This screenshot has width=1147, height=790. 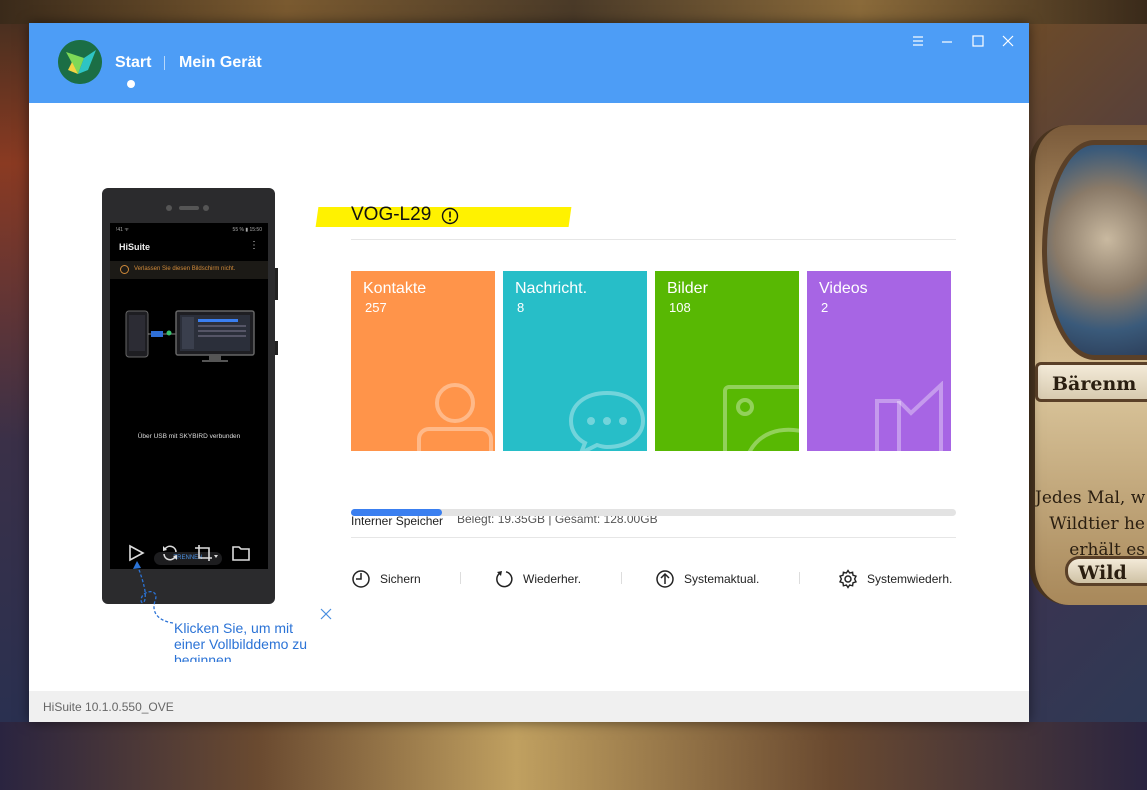 What do you see at coordinates (918, 41) in the screenshot?
I see `menu-icon` at bounding box center [918, 41].